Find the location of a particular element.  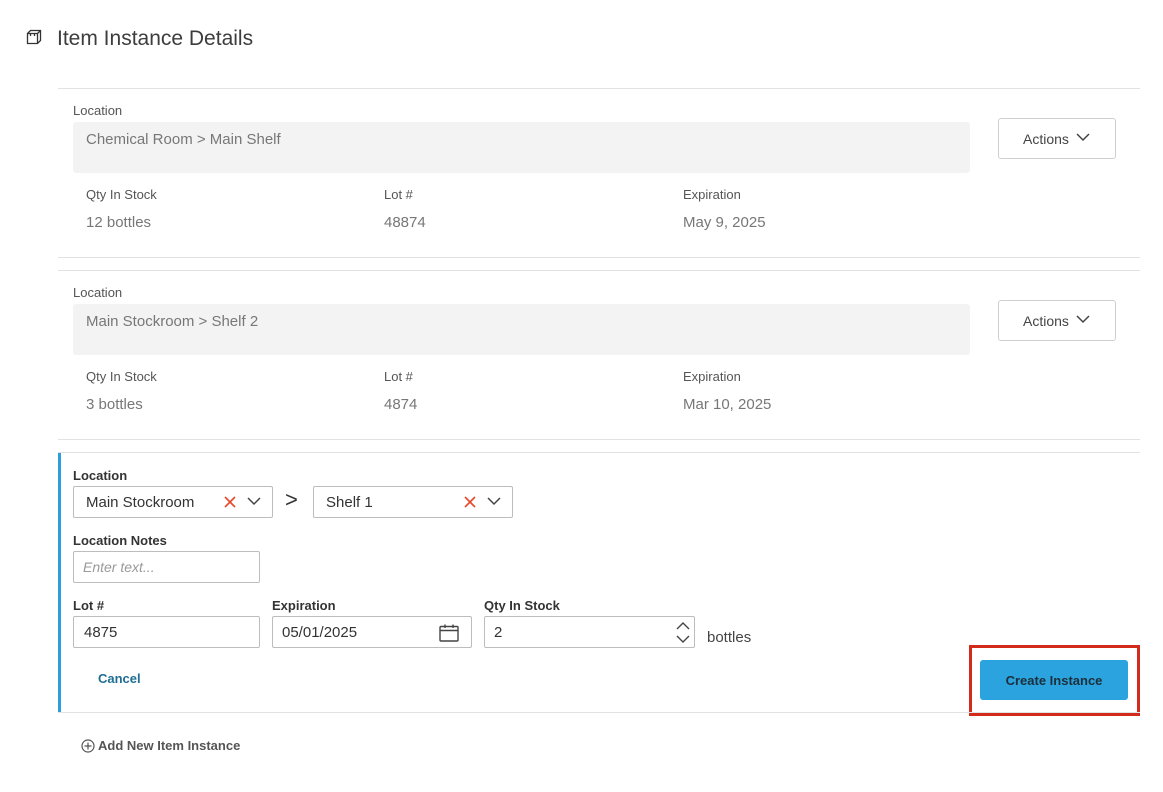

edit-indicator-bar is located at coordinates (59, 583).